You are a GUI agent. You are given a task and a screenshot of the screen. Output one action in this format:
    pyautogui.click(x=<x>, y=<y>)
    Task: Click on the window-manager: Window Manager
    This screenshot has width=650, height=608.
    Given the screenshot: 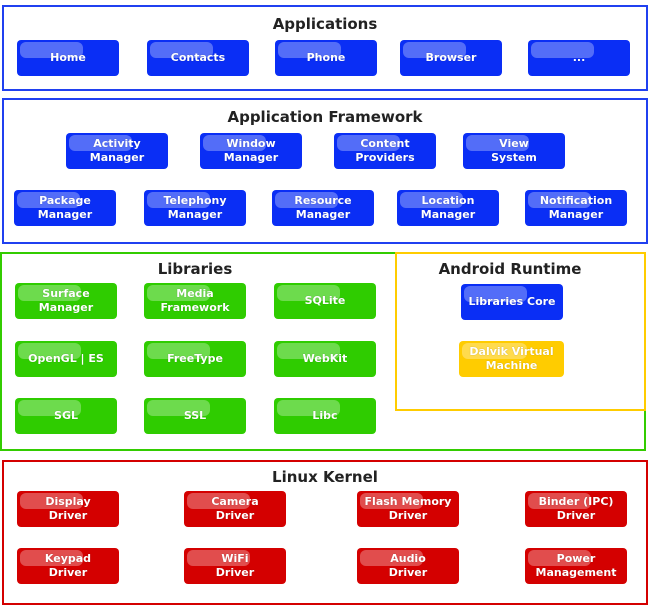 What is the action you would take?
    pyautogui.click(x=251, y=151)
    